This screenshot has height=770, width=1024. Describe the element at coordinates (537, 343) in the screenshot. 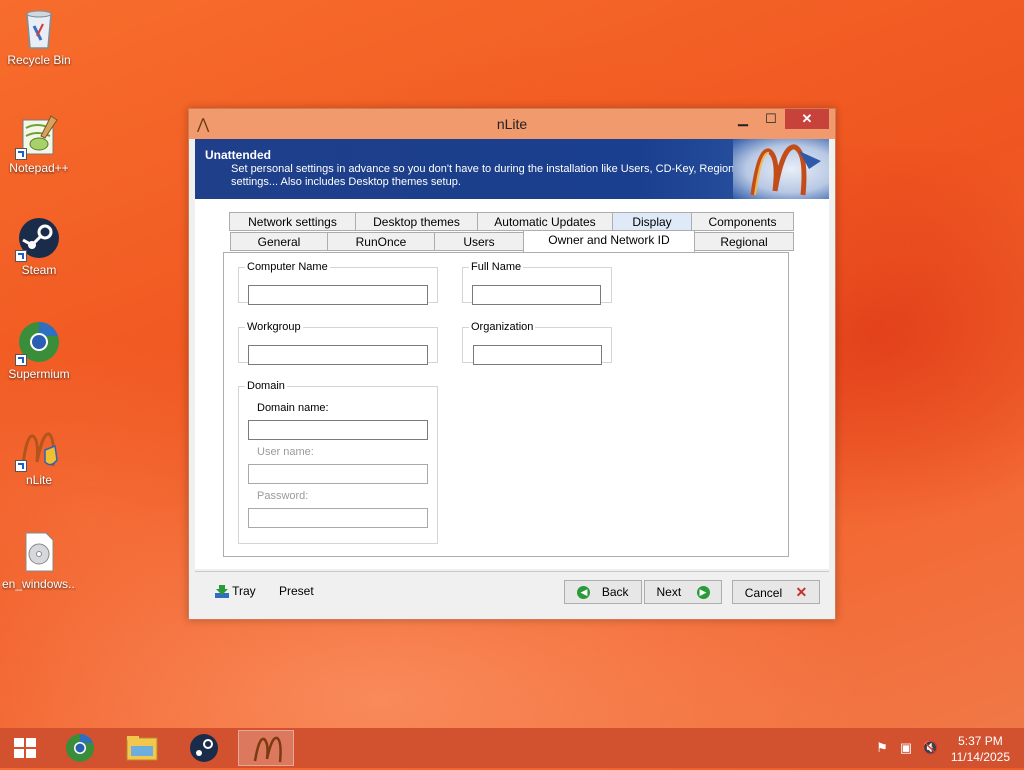

I see `organization-group: Organization` at that location.